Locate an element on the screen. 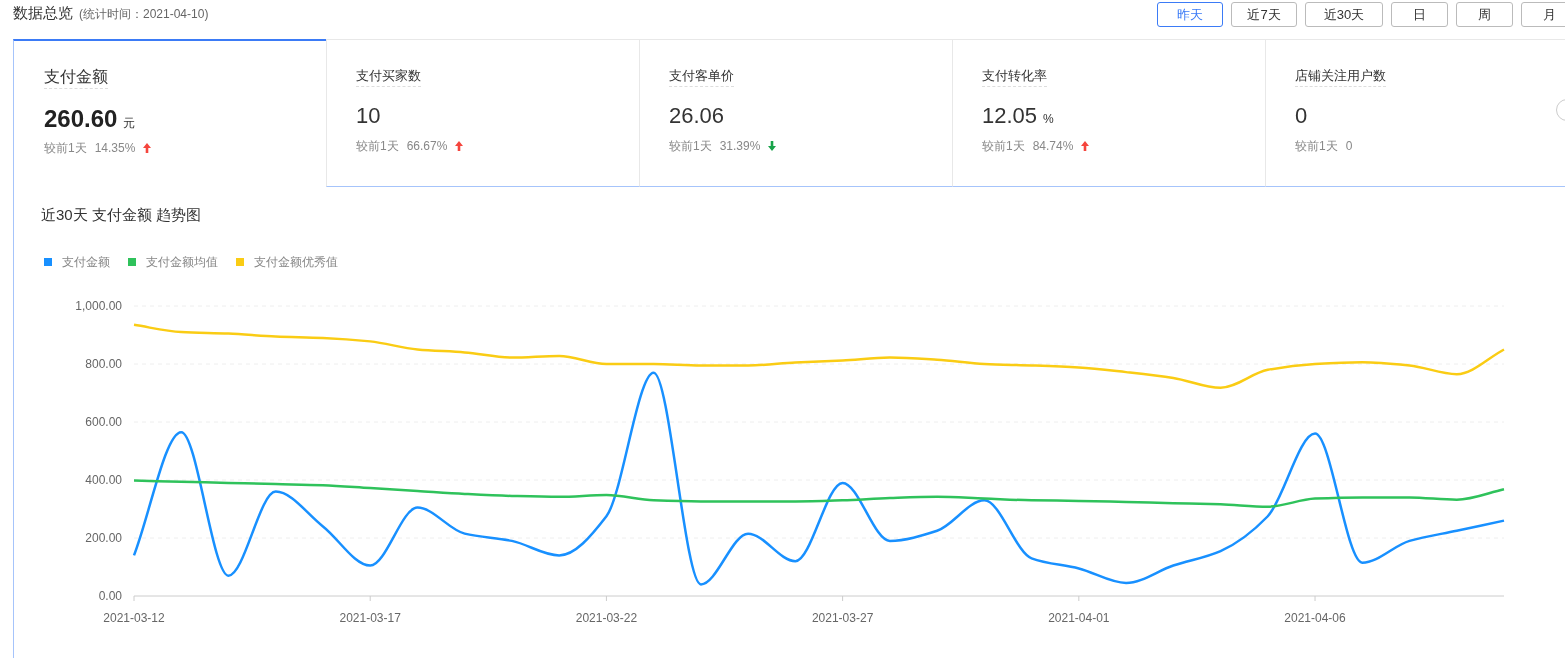 The width and height of the screenshot is (1565, 658). metric-title: 支付金额 is located at coordinates (76, 77).